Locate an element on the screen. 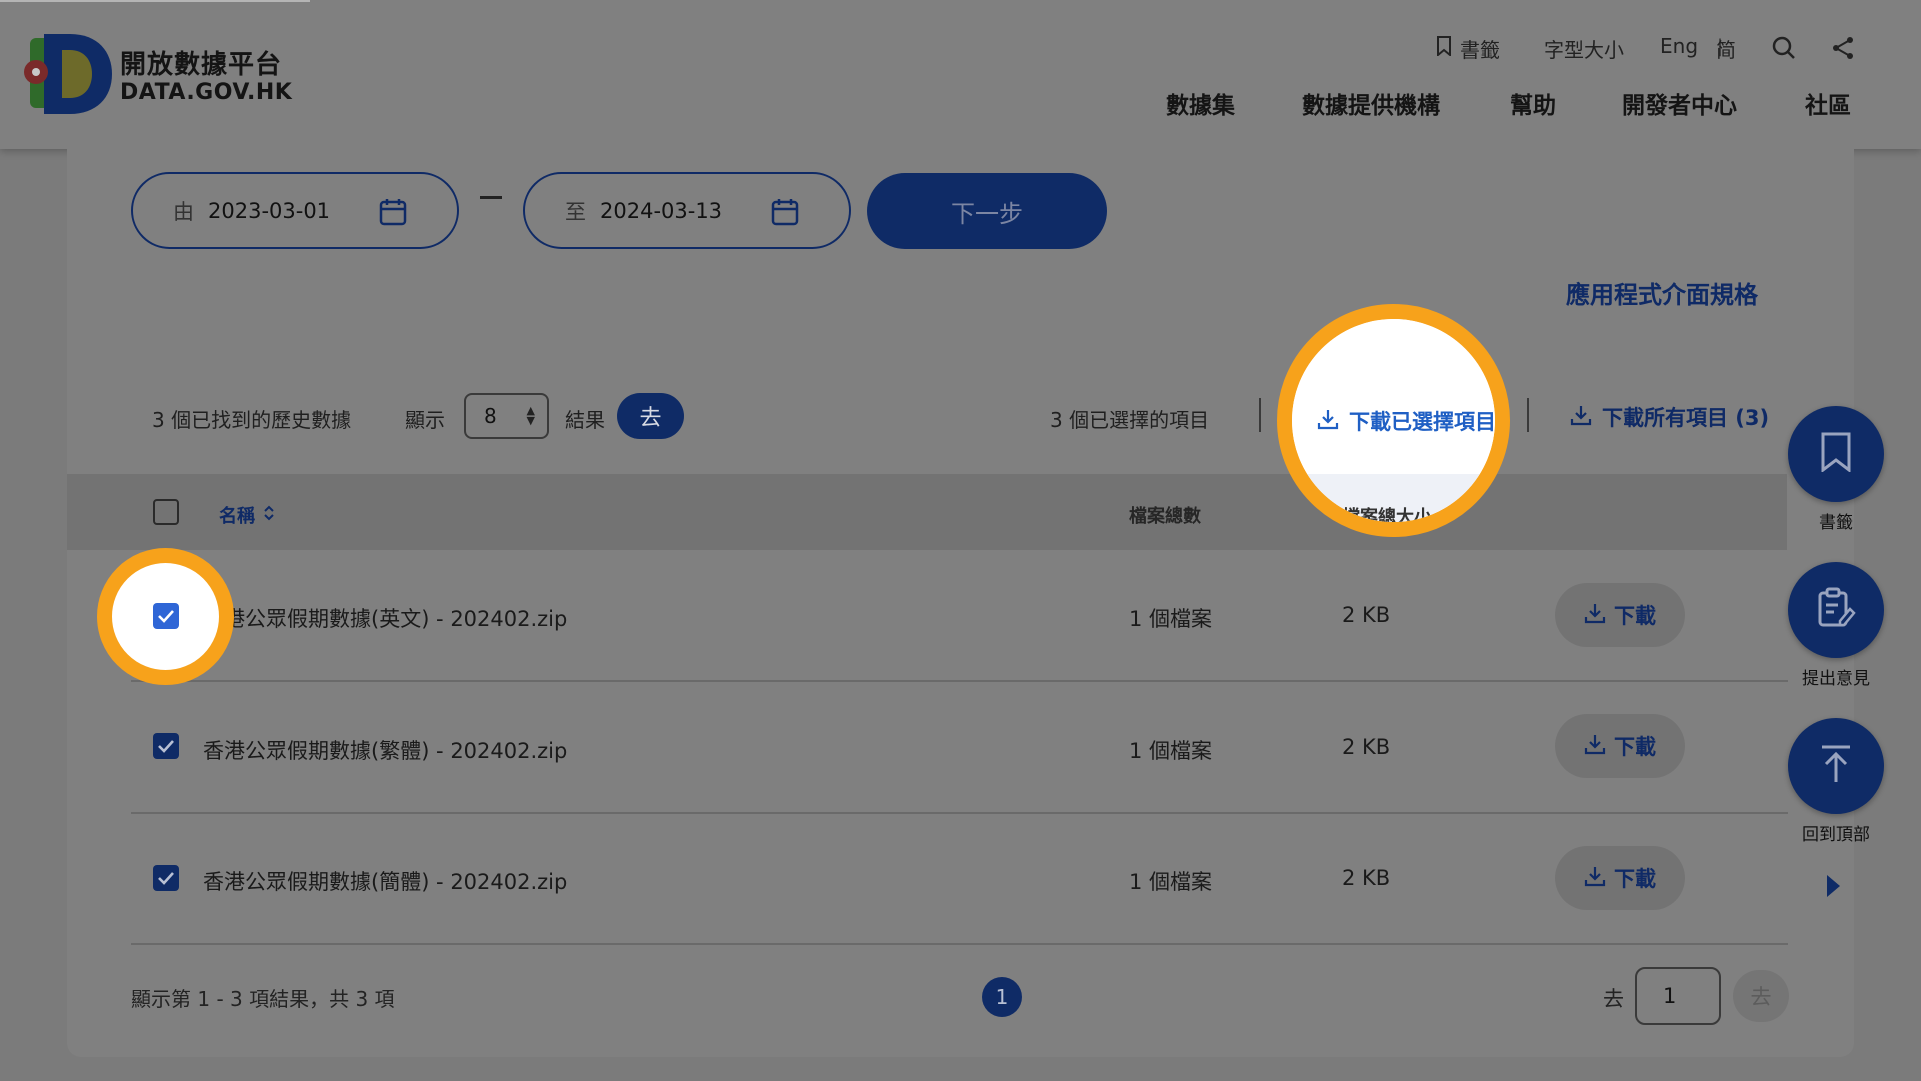 Image resolution: width=1921 pixels, height=1081 pixels. share-icon is located at coordinates (1843, 50).